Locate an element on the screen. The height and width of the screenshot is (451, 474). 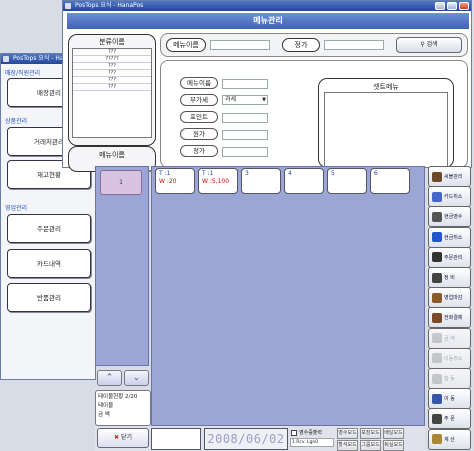
table-number: 5 is located at coordinates (333, 173).